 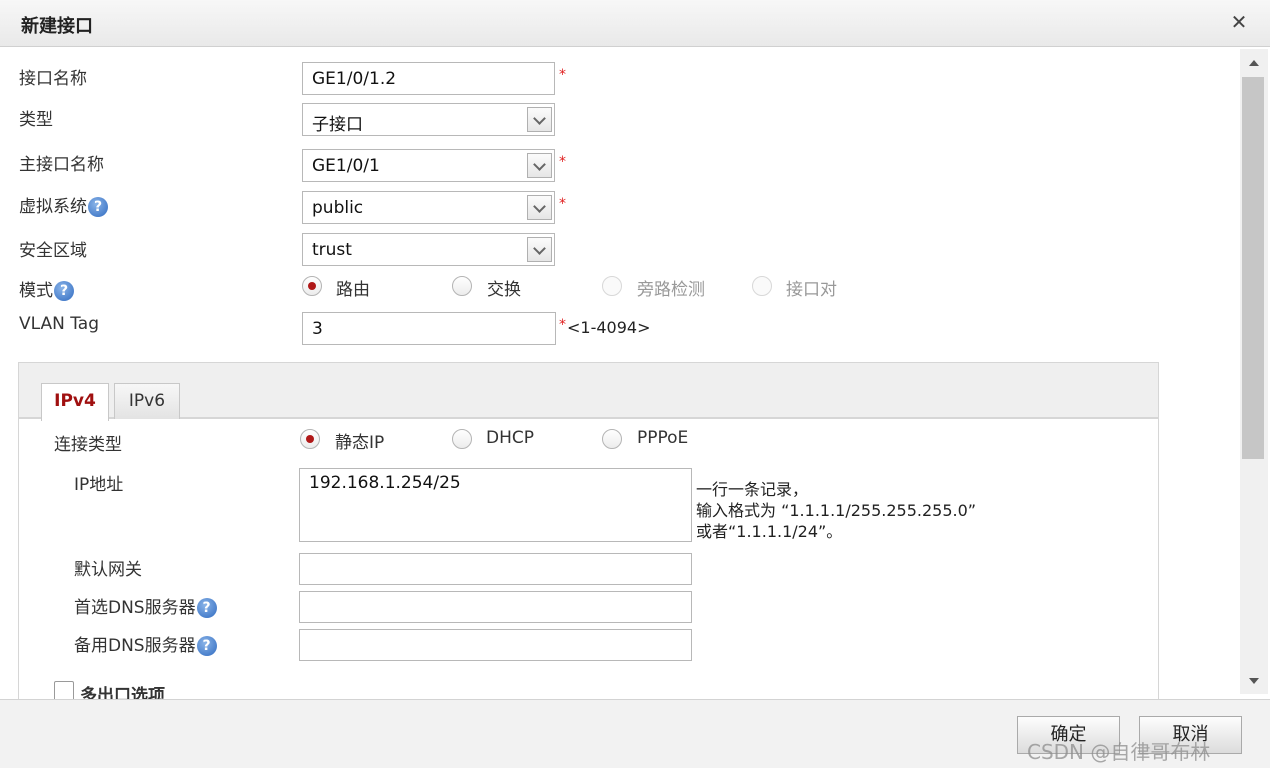 I want to click on dialog-title: 新建接口, so click(x=57, y=26).